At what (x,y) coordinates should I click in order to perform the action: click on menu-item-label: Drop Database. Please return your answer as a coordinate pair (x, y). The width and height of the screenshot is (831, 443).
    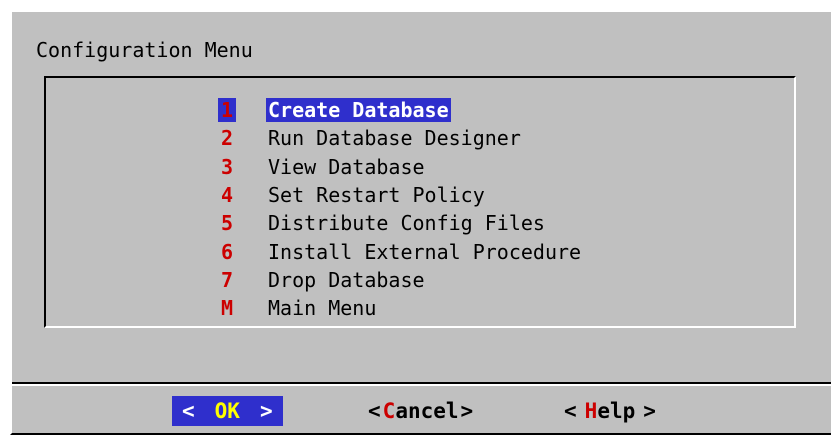
    Looking at the image, I should click on (346, 279).